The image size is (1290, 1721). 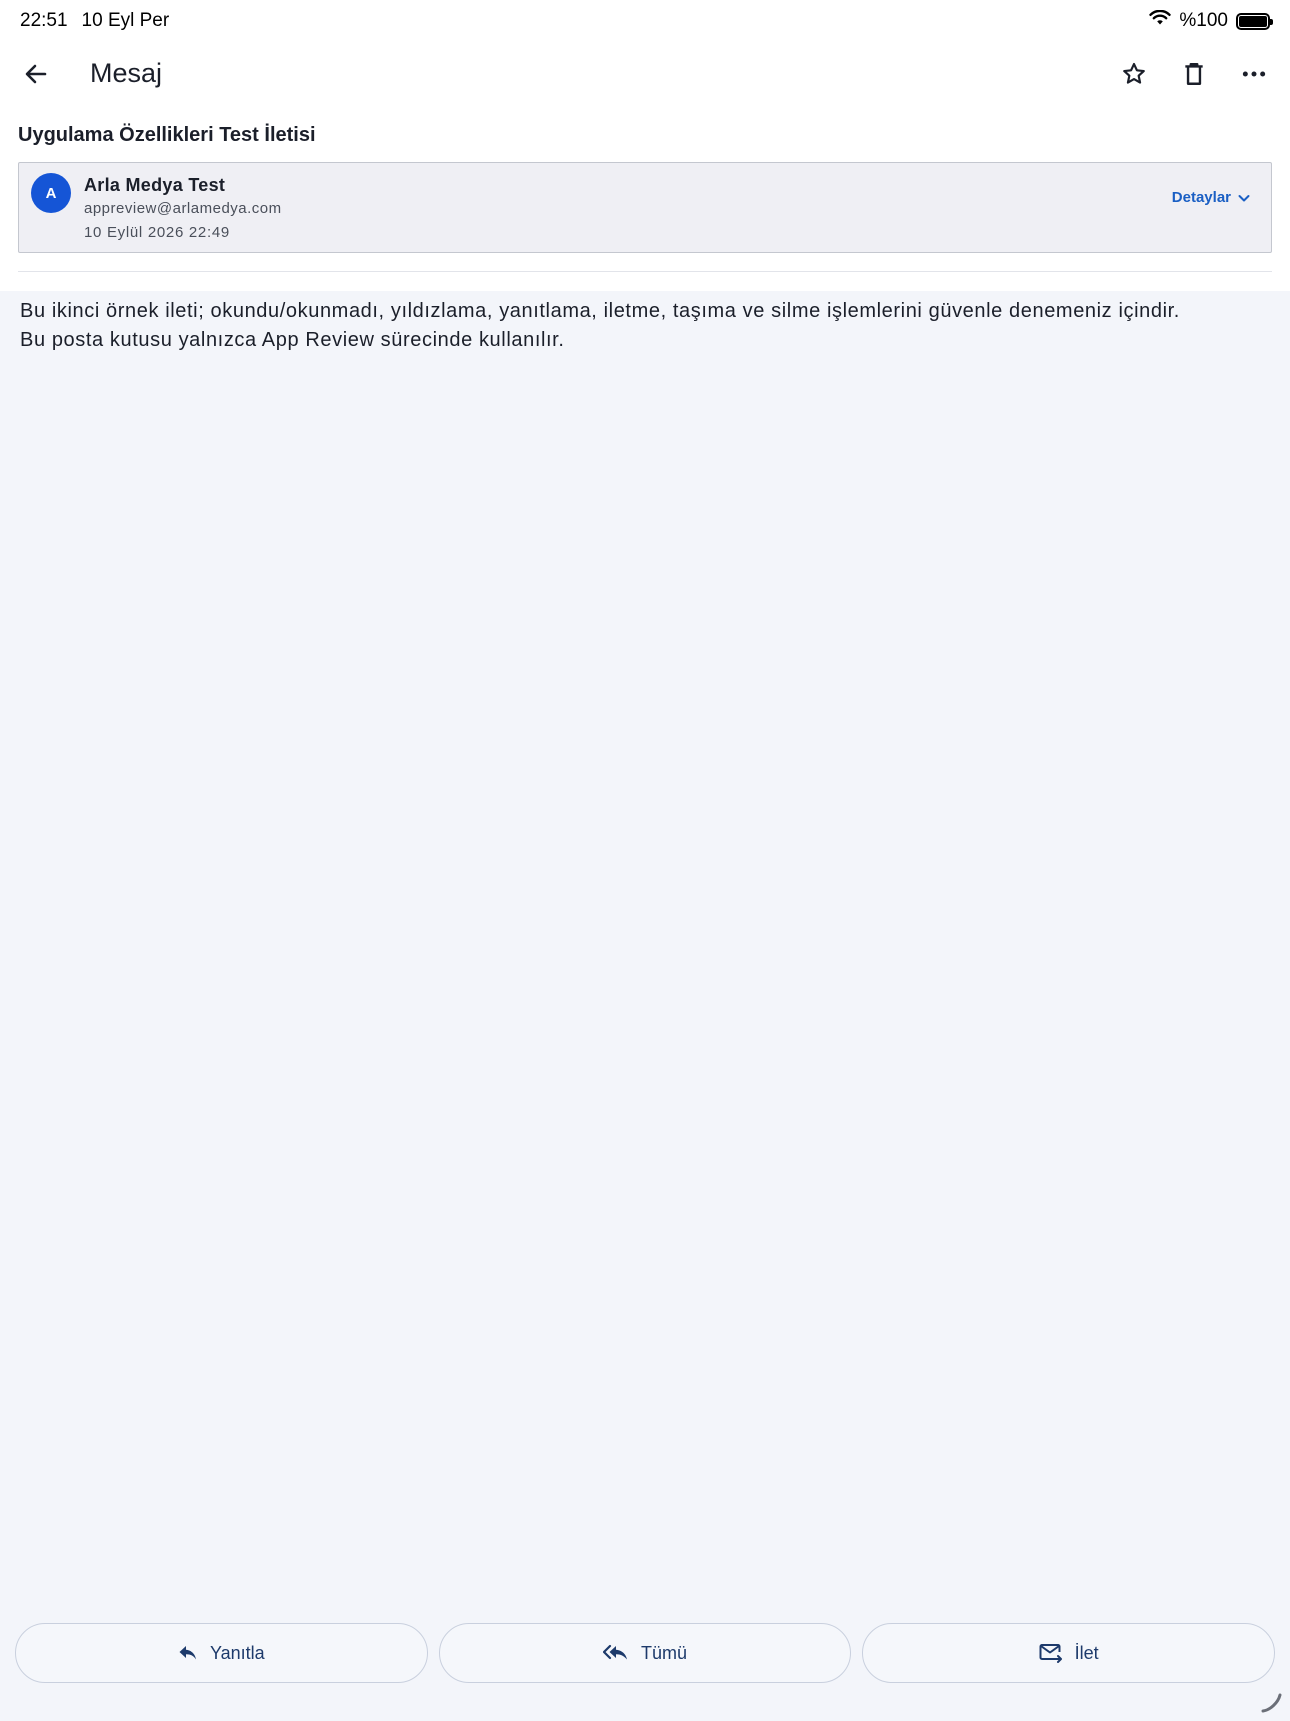 I want to click on more-icon, so click(x=1254, y=74).